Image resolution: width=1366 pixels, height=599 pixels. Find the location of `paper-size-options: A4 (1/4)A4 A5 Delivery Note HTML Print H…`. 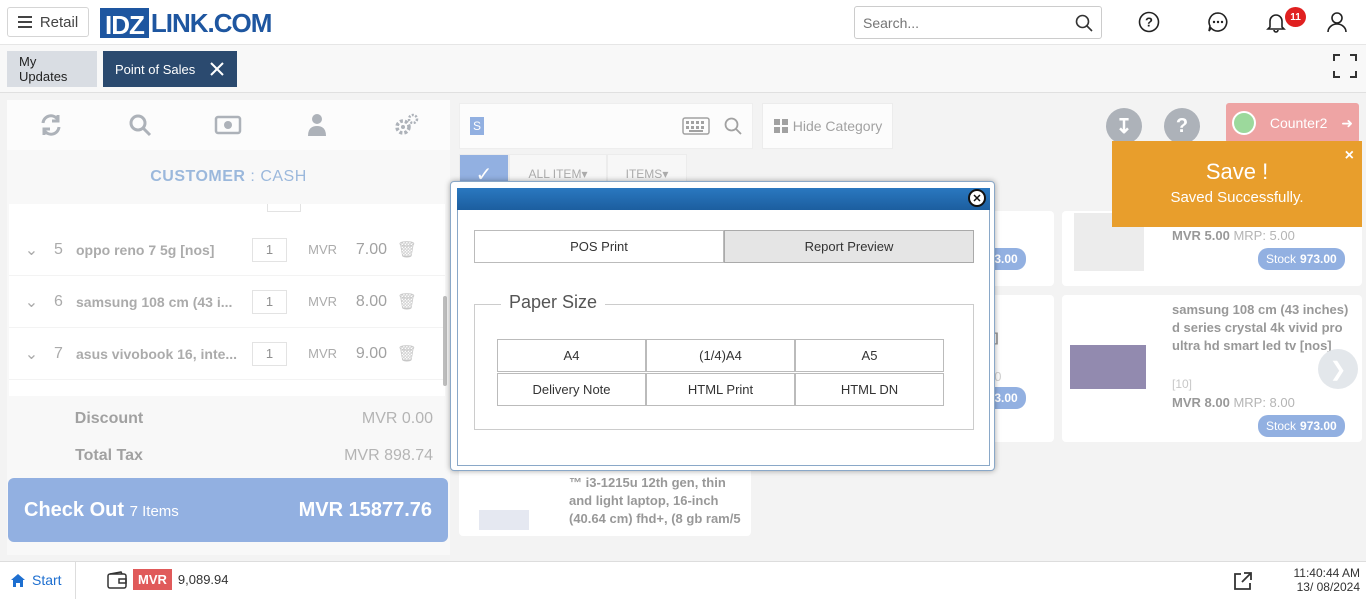

paper-size-options: A4 (1/4)A4 A5 Delivery Note HTML Print H… is located at coordinates (721, 373).